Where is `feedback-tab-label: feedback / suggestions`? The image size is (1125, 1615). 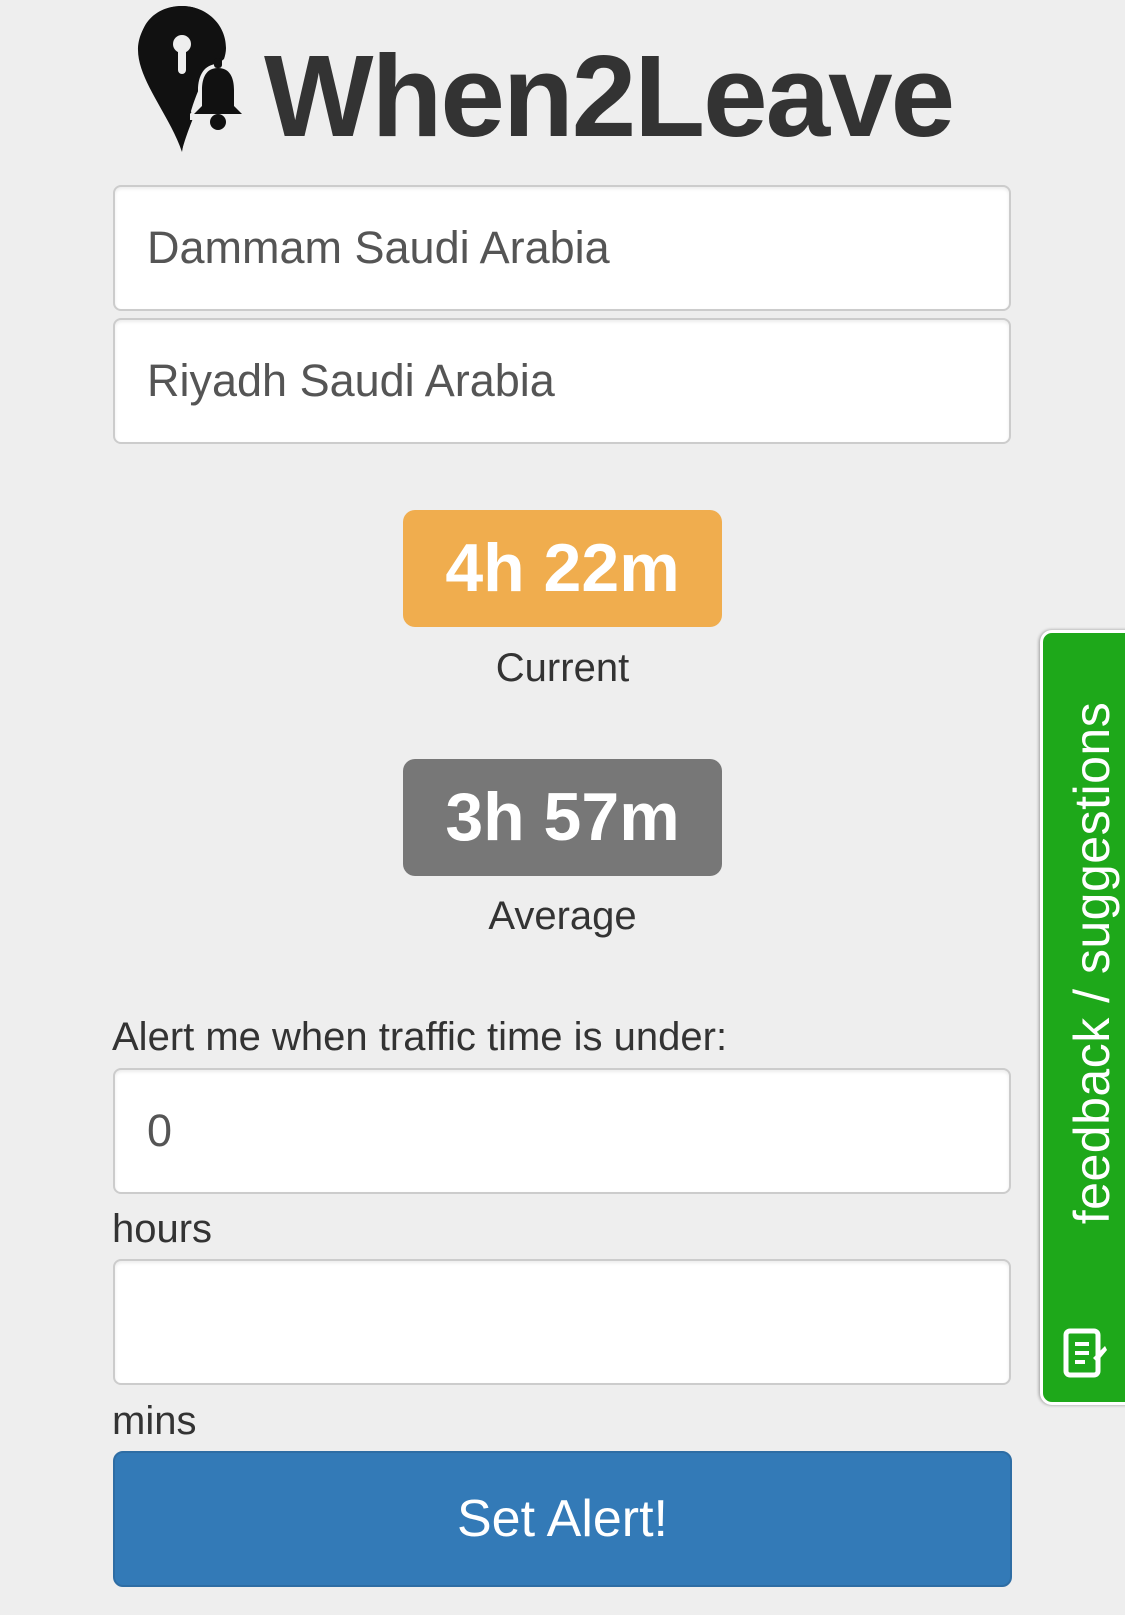
feedback-tab-label: feedback / suggestions is located at coordinates (1091, 963).